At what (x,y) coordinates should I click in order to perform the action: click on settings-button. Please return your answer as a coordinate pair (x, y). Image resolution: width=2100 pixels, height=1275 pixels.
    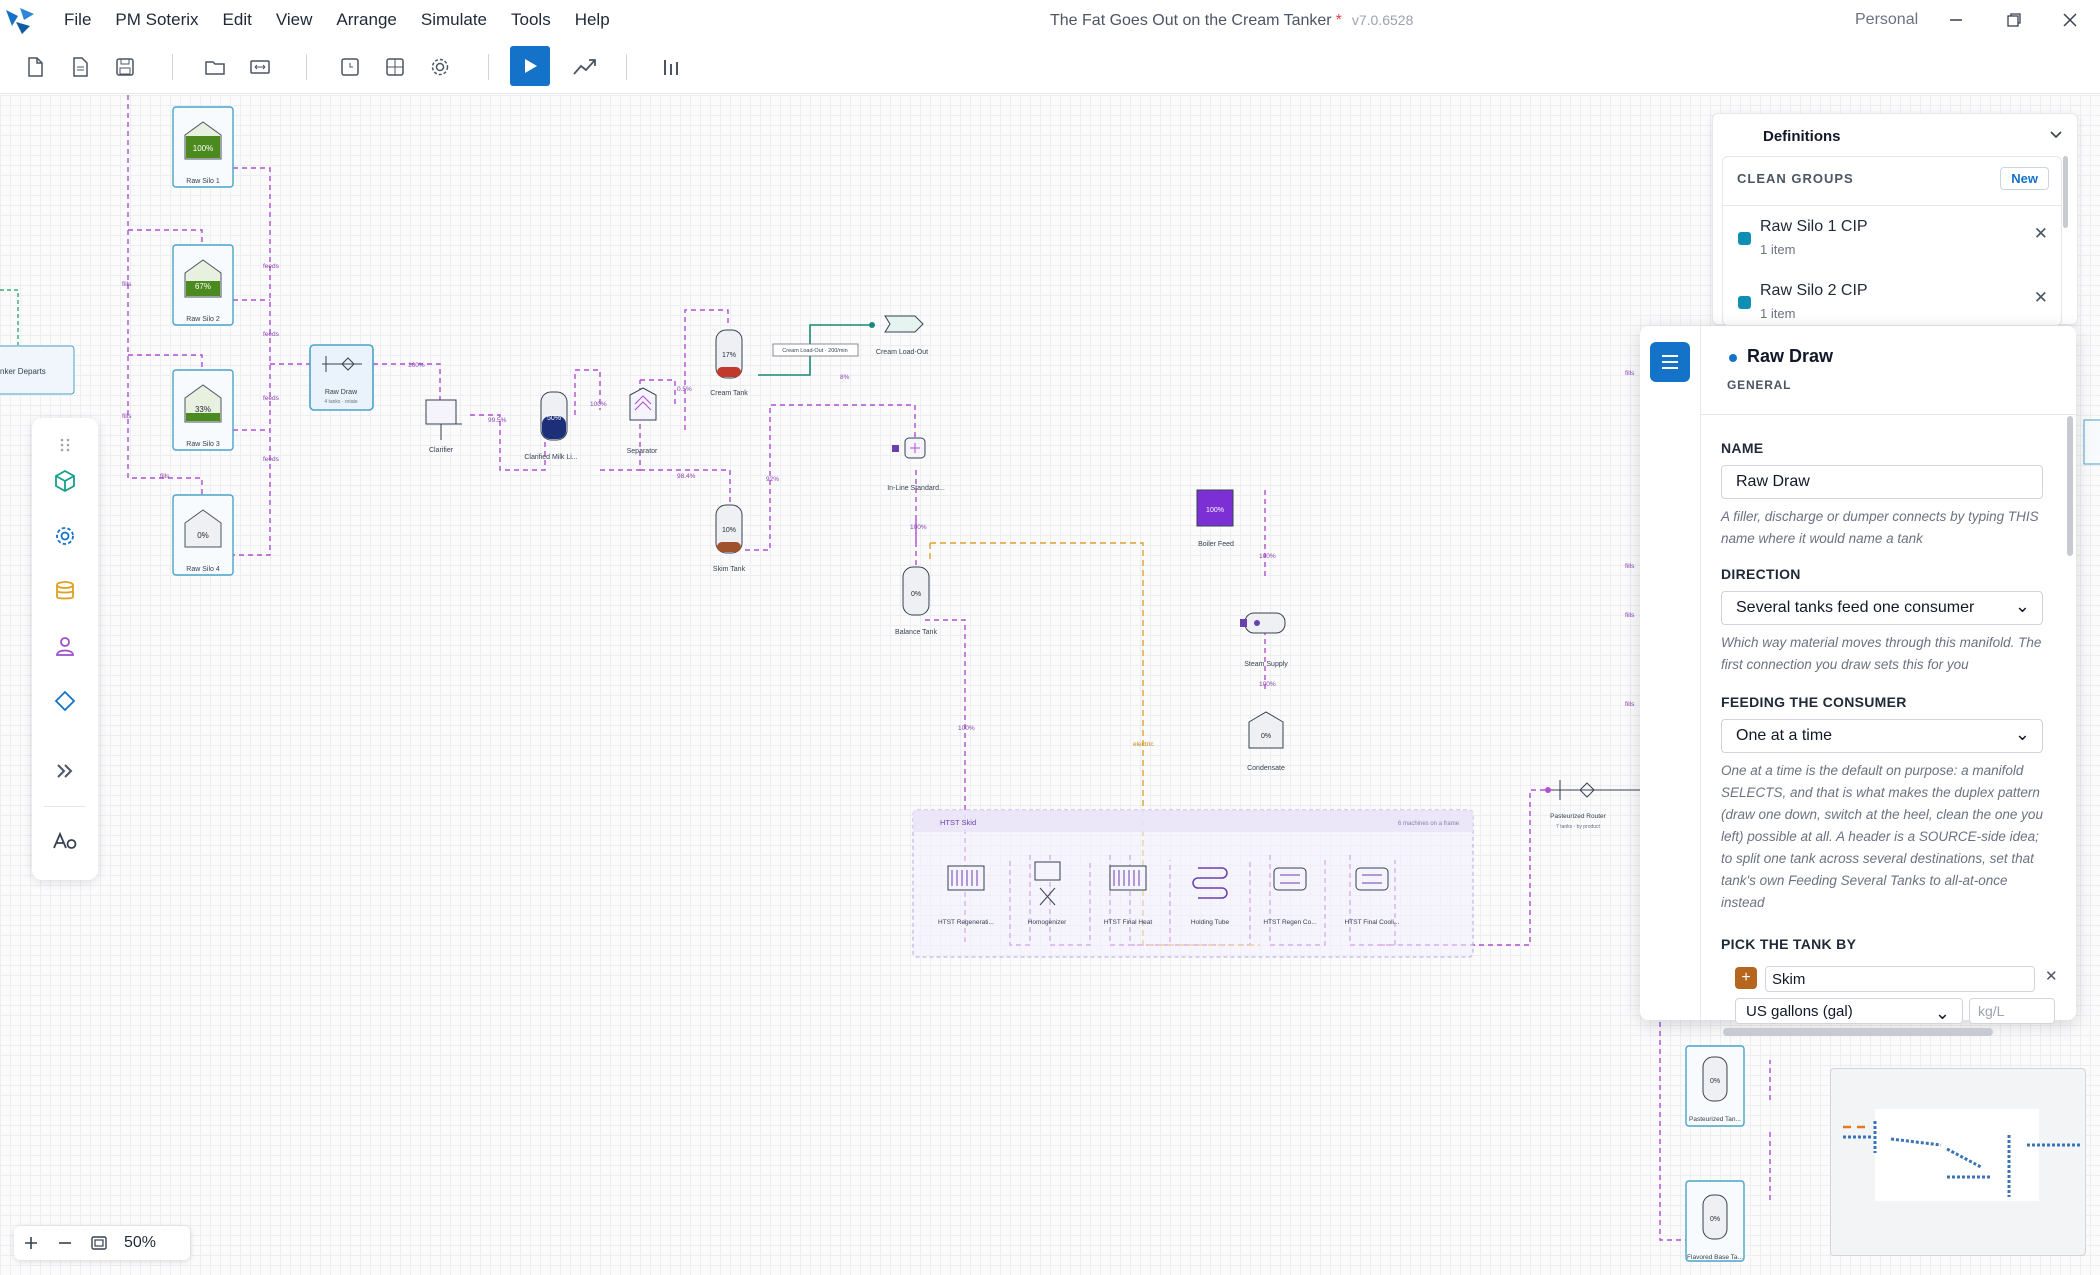
    Looking at the image, I should click on (440, 67).